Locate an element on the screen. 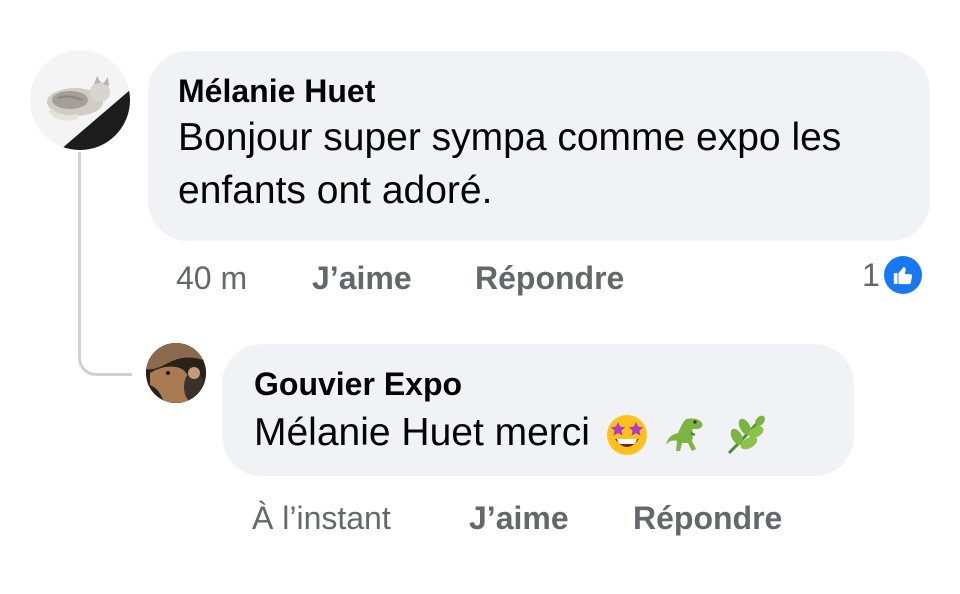 This screenshot has width=960, height=594. comment-author: Mélanie Huet is located at coordinates (539, 91).